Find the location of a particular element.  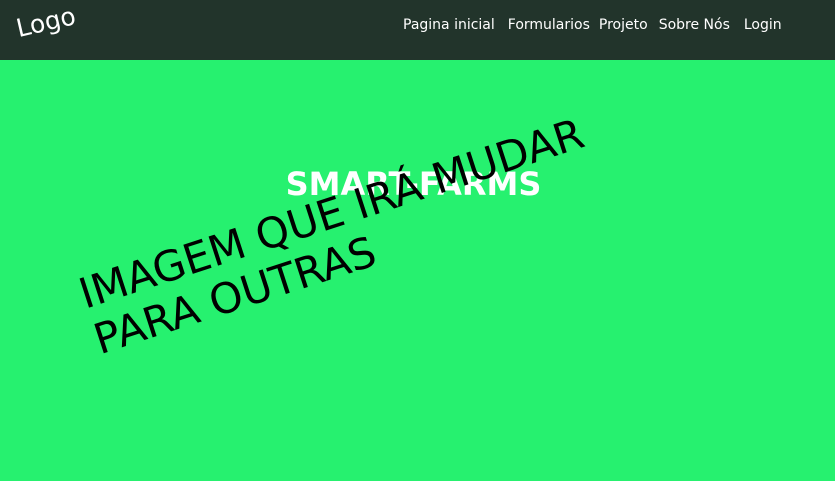

nav-link-home: Pagina inicial is located at coordinates (449, 25).